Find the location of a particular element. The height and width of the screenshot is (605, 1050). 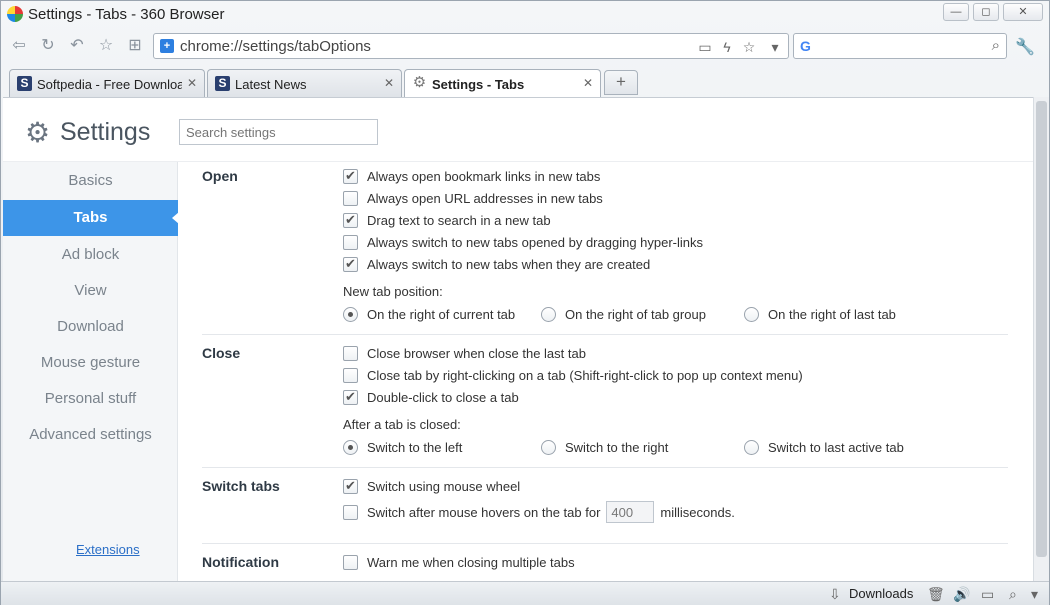

trash-icon: 🗑 is located at coordinates (936, 594).